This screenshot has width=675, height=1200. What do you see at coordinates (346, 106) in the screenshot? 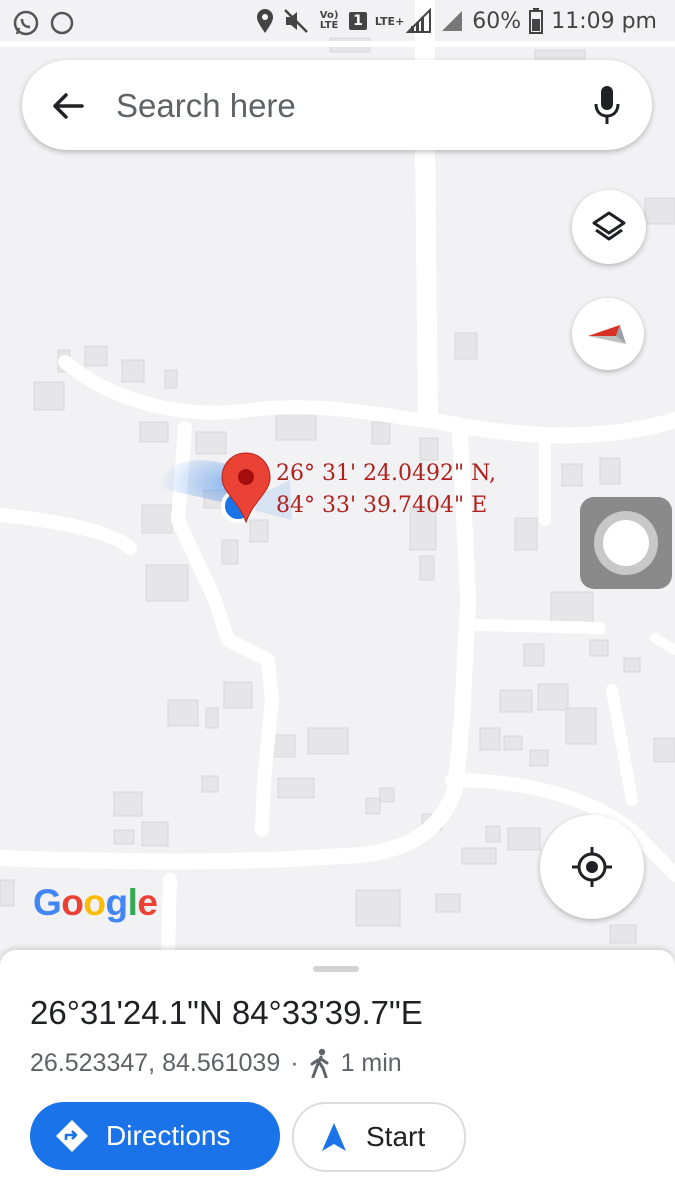
I see `search-input` at bounding box center [346, 106].